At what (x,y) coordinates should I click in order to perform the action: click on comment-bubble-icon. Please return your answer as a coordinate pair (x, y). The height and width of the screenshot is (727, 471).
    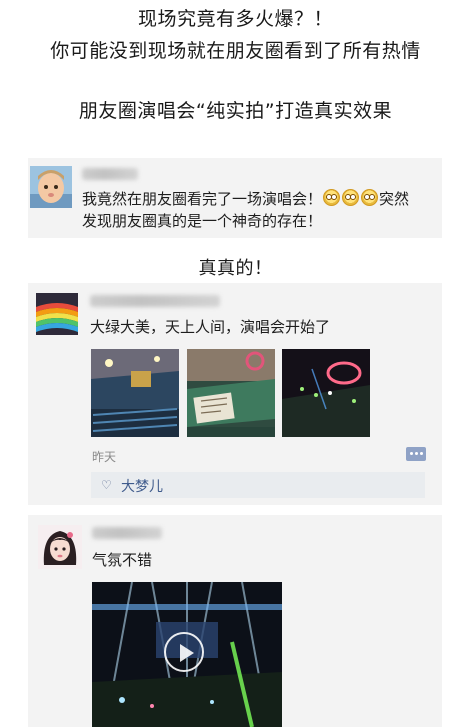
    Looking at the image, I should click on (416, 454).